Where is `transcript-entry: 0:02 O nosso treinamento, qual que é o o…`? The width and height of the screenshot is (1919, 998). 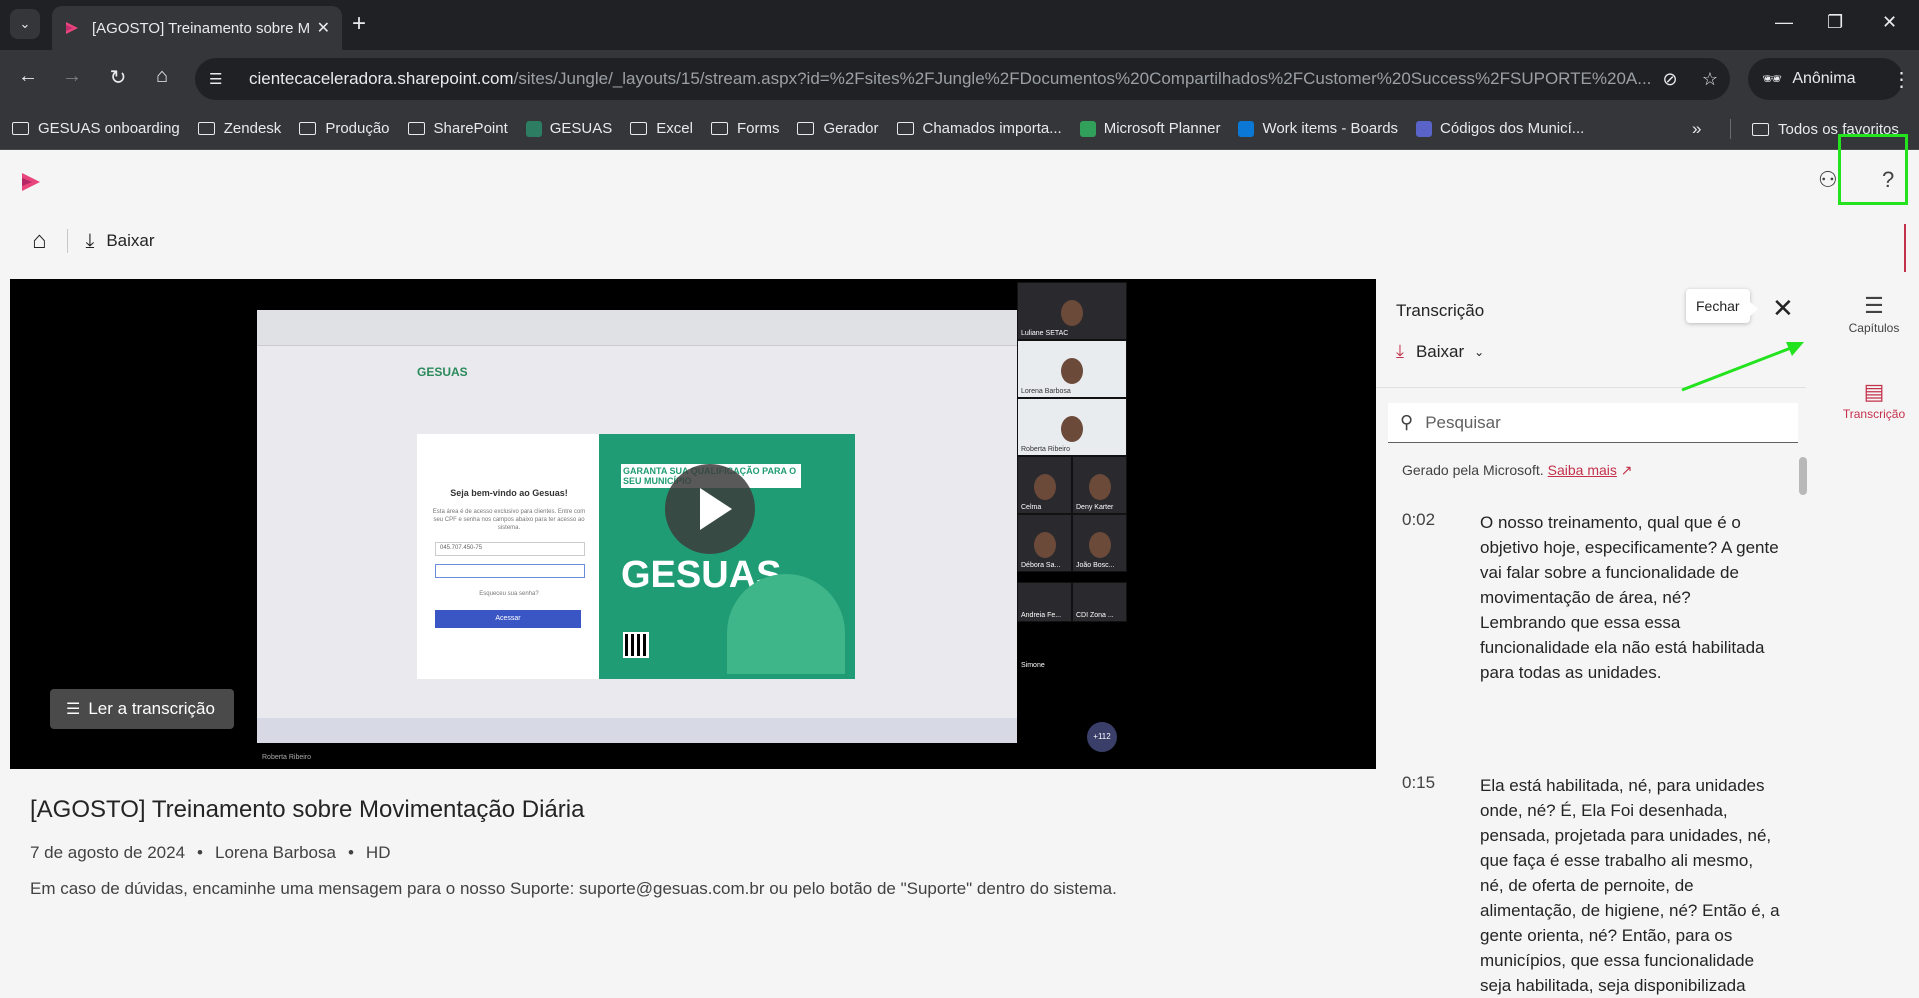 transcript-entry: 0:02 O nosso treinamento, qual que é o o… is located at coordinates (1597, 597).